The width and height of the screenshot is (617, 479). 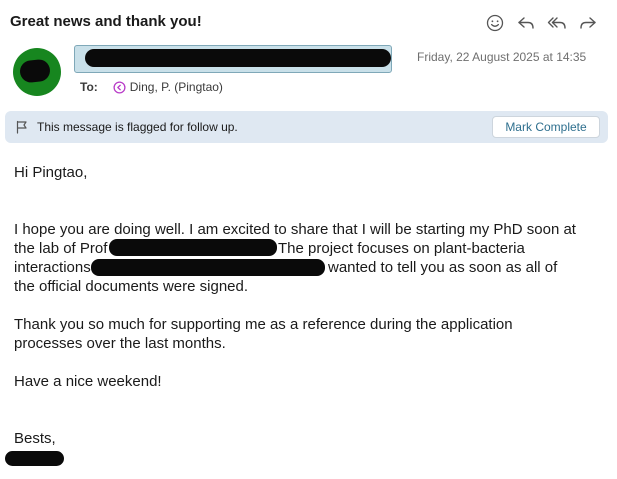 I want to click on recipient-row: To: Ding, P. (Pingtao), so click(x=151, y=87).